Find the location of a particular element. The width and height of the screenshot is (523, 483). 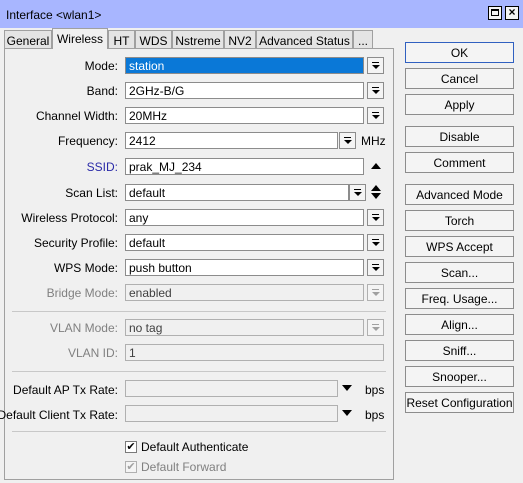

vlan-id-input: 1 is located at coordinates (254, 352).